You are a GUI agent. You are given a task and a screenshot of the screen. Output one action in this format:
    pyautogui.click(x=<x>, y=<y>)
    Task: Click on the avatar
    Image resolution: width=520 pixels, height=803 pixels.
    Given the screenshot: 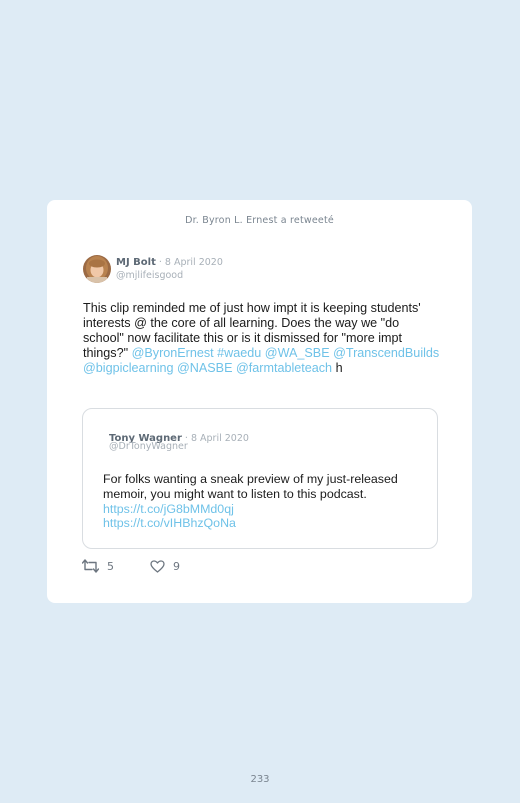 What is the action you would take?
    pyautogui.click(x=97, y=269)
    